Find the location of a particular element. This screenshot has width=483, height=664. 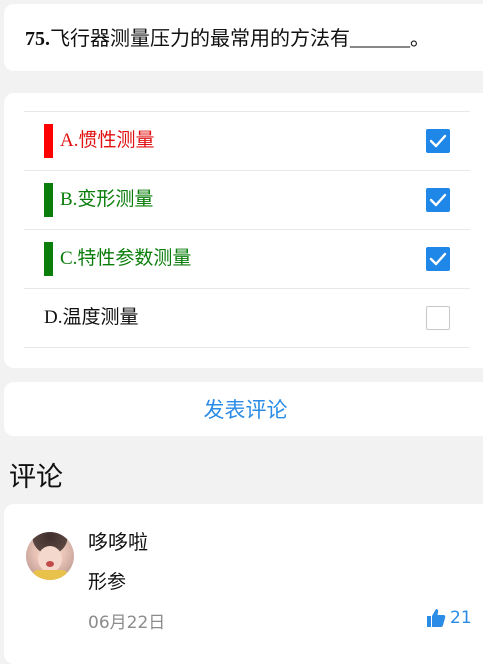

option-b-checkbox is located at coordinates (438, 200).